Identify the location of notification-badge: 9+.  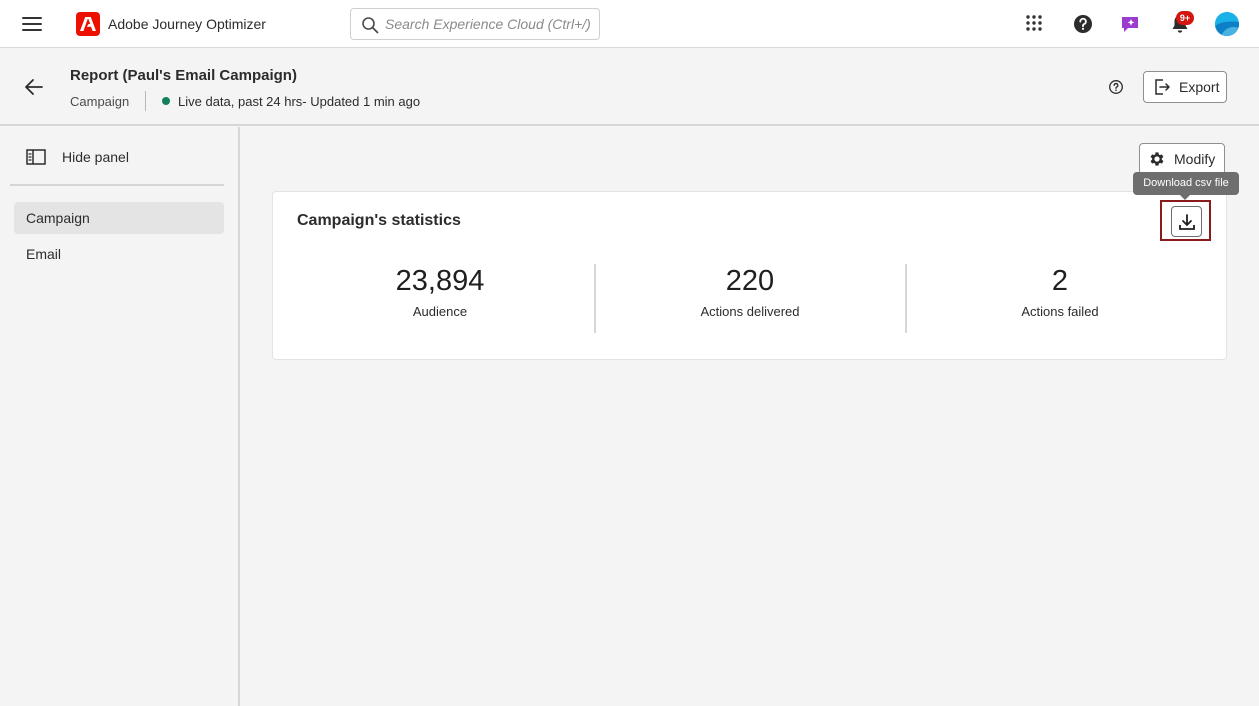
(1185, 18).